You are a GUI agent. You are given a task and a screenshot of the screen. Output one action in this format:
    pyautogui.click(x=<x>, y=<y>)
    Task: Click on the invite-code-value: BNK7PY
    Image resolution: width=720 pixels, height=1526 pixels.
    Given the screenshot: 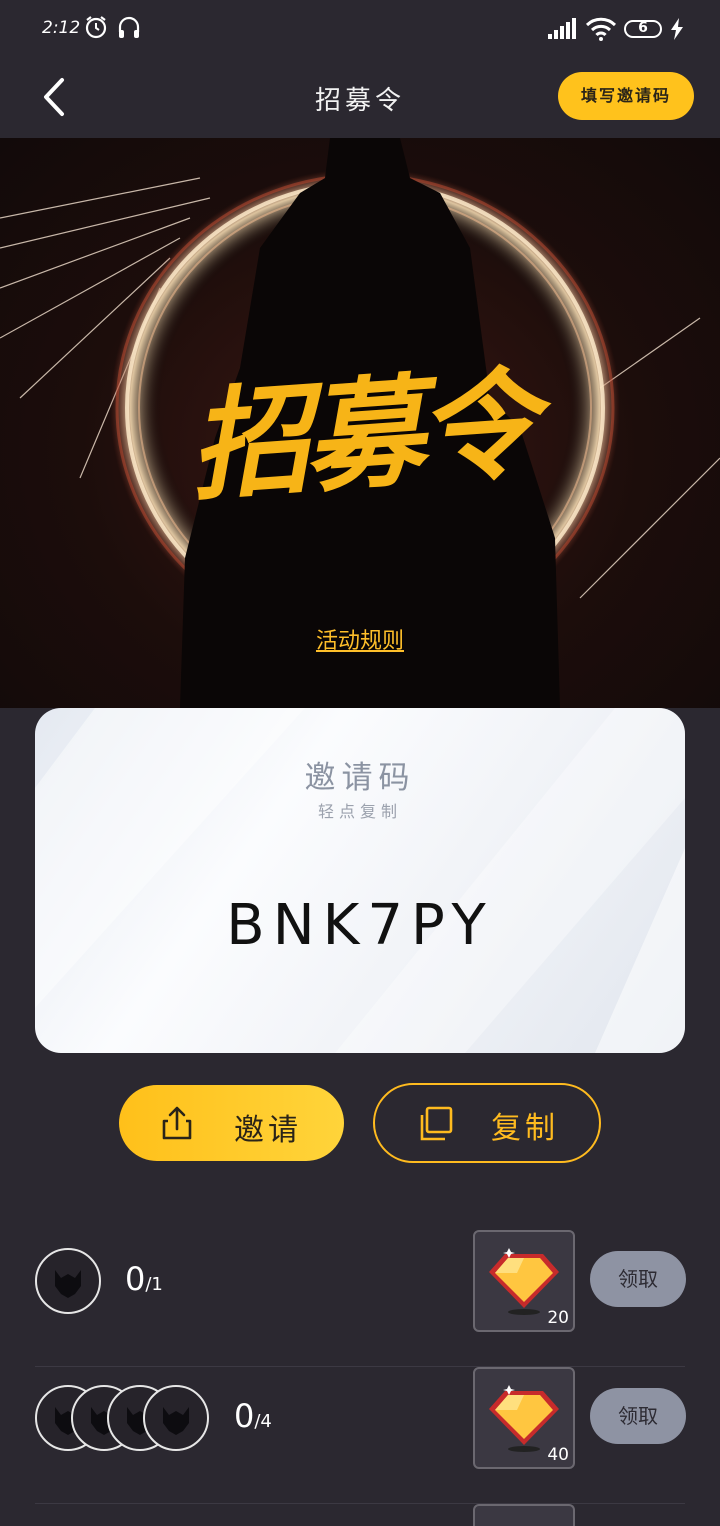 What is the action you would take?
    pyautogui.click(x=360, y=925)
    